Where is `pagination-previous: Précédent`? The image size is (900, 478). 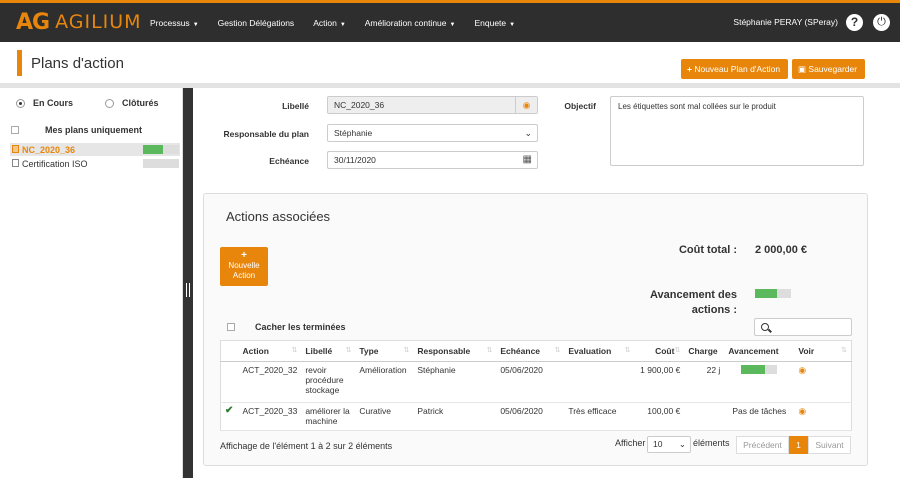
pagination-previous: Précédent is located at coordinates (762, 445).